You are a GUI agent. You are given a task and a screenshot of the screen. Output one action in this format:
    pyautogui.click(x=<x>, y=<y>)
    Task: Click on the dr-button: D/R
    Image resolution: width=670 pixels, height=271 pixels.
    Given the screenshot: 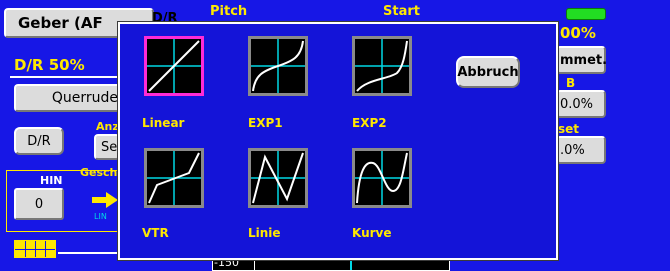 What is the action you would take?
    pyautogui.click(x=39, y=141)
    